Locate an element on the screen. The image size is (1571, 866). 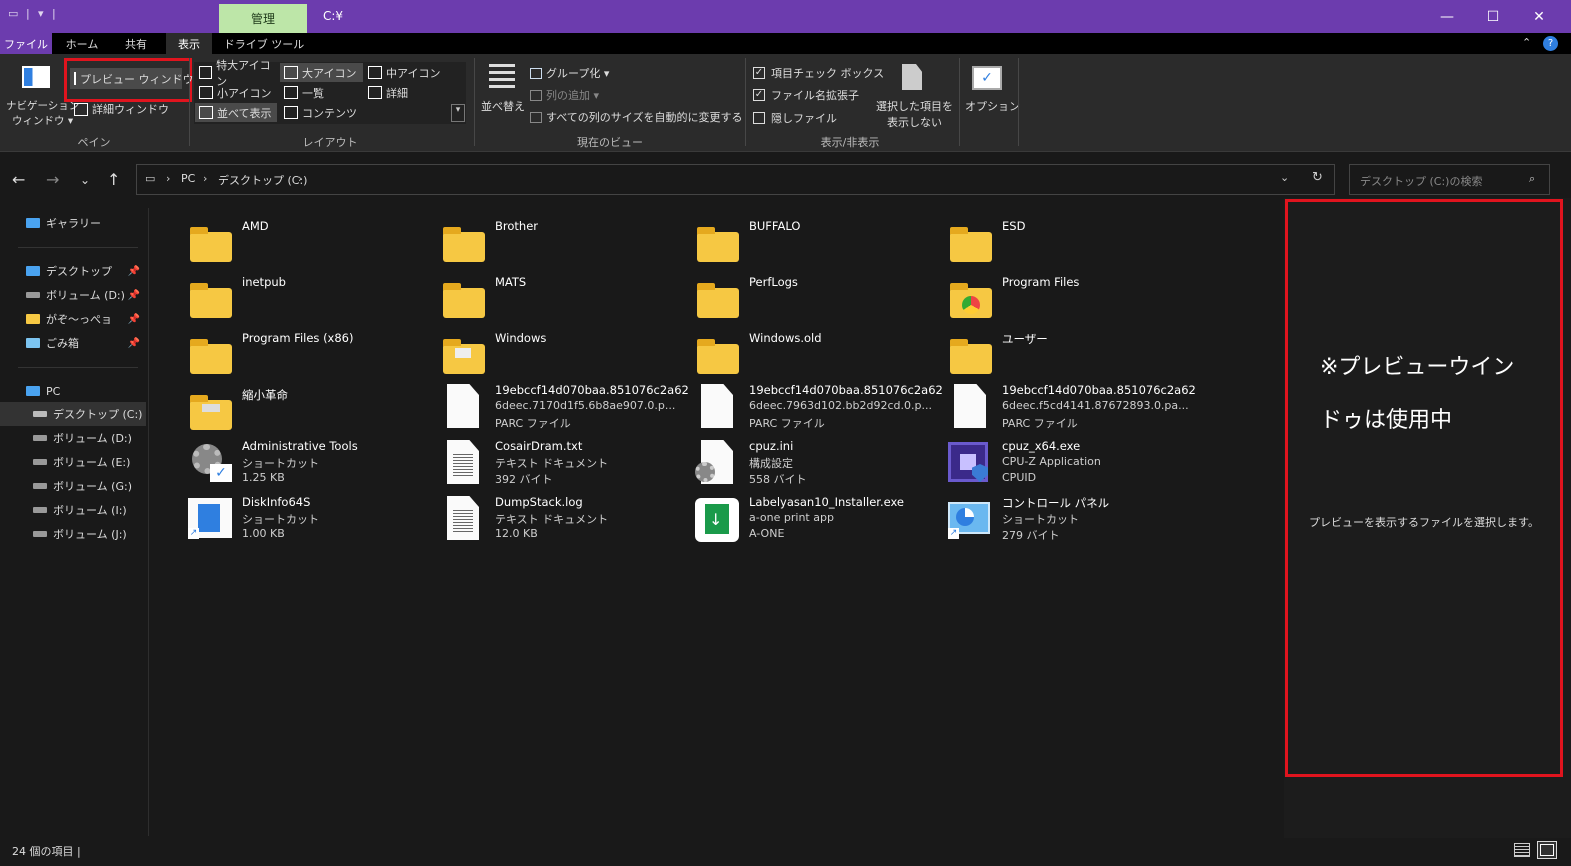
layout-medium-icons: 中アイコン is located at coordinates (407, 72).